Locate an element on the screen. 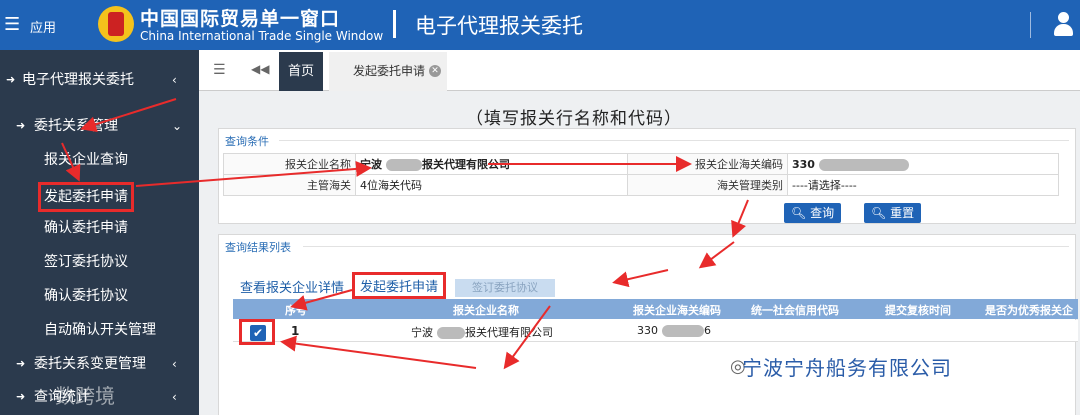 This screenshot has width=1080, height=415. query-title: 查询条件 is located at coordinates (247, 141).